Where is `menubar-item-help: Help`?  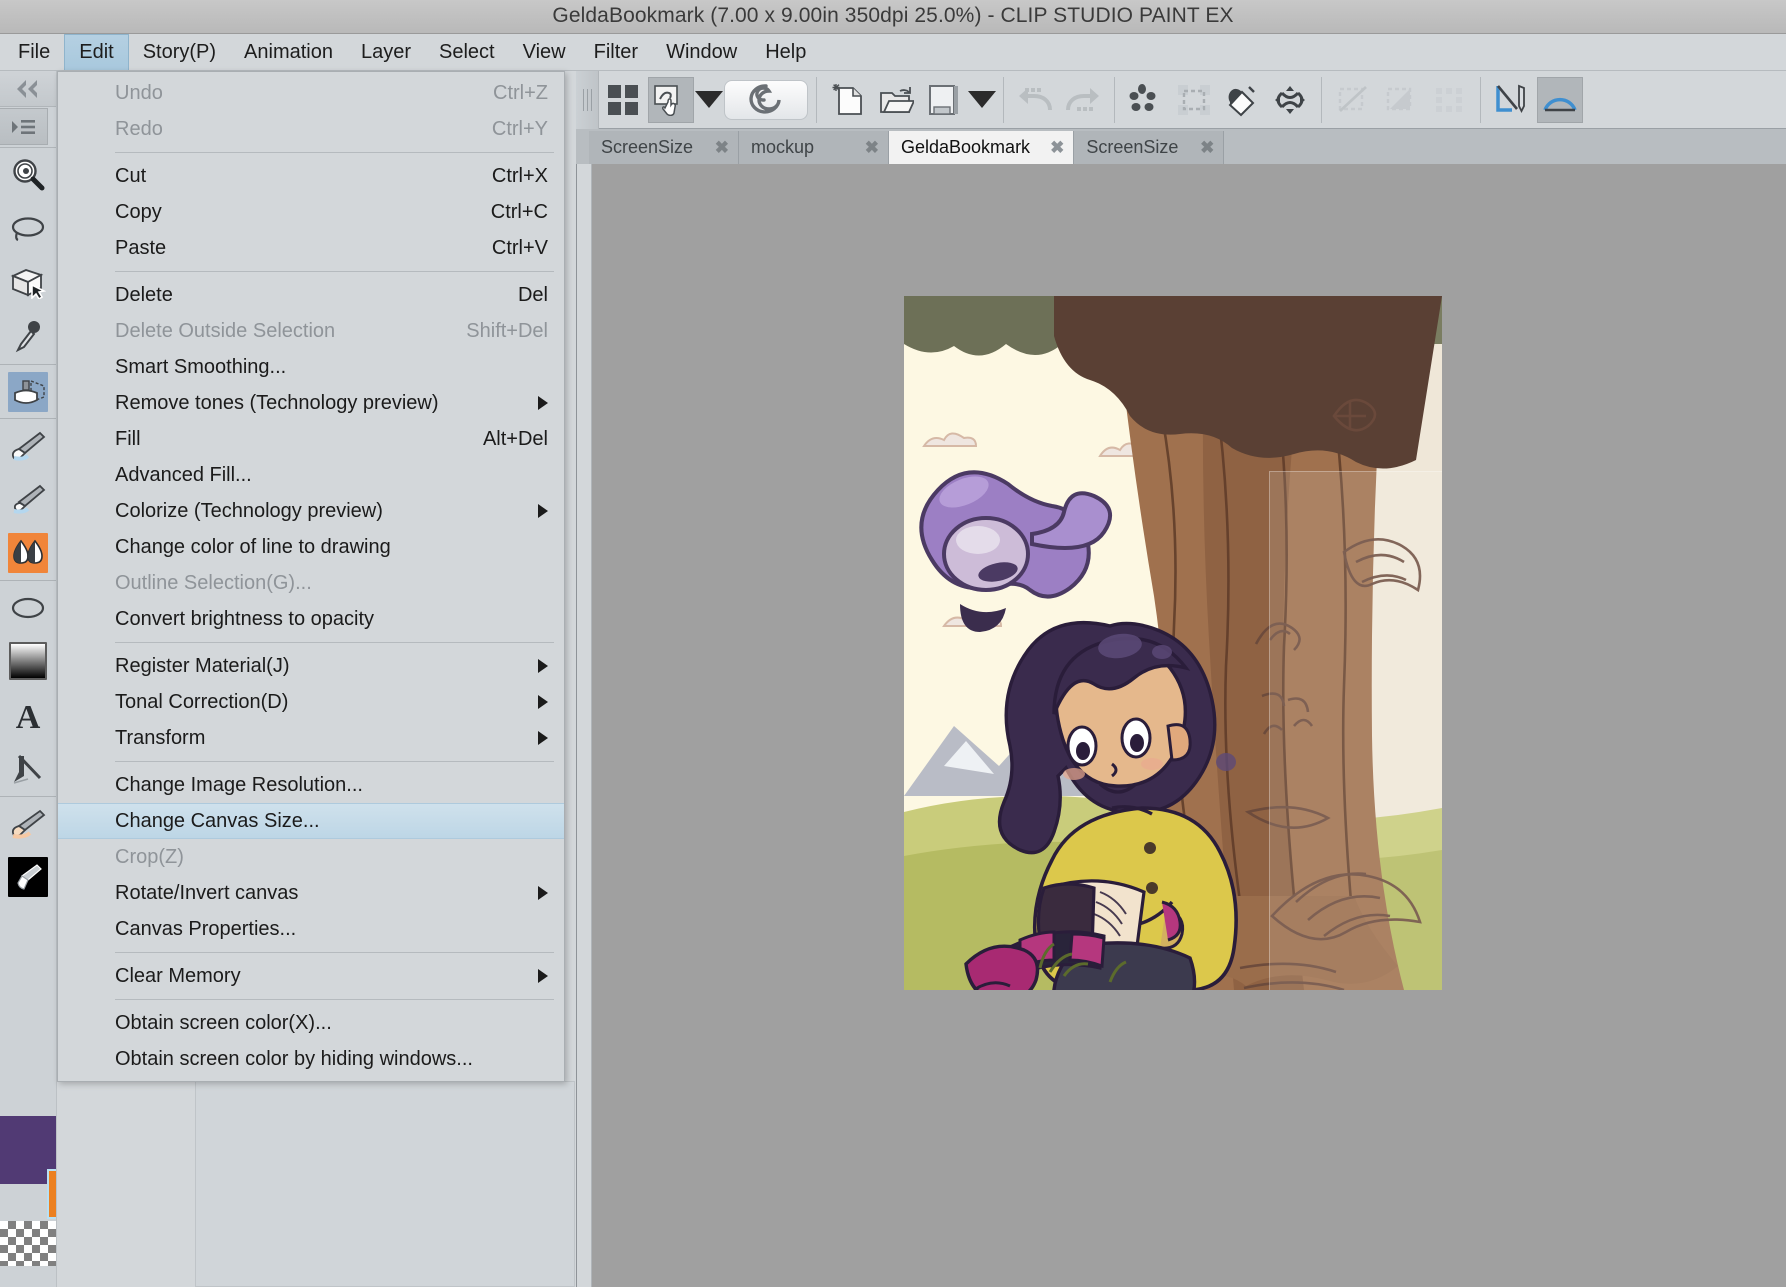
menubar-item-help: Help is located at coordinates (785, 52).